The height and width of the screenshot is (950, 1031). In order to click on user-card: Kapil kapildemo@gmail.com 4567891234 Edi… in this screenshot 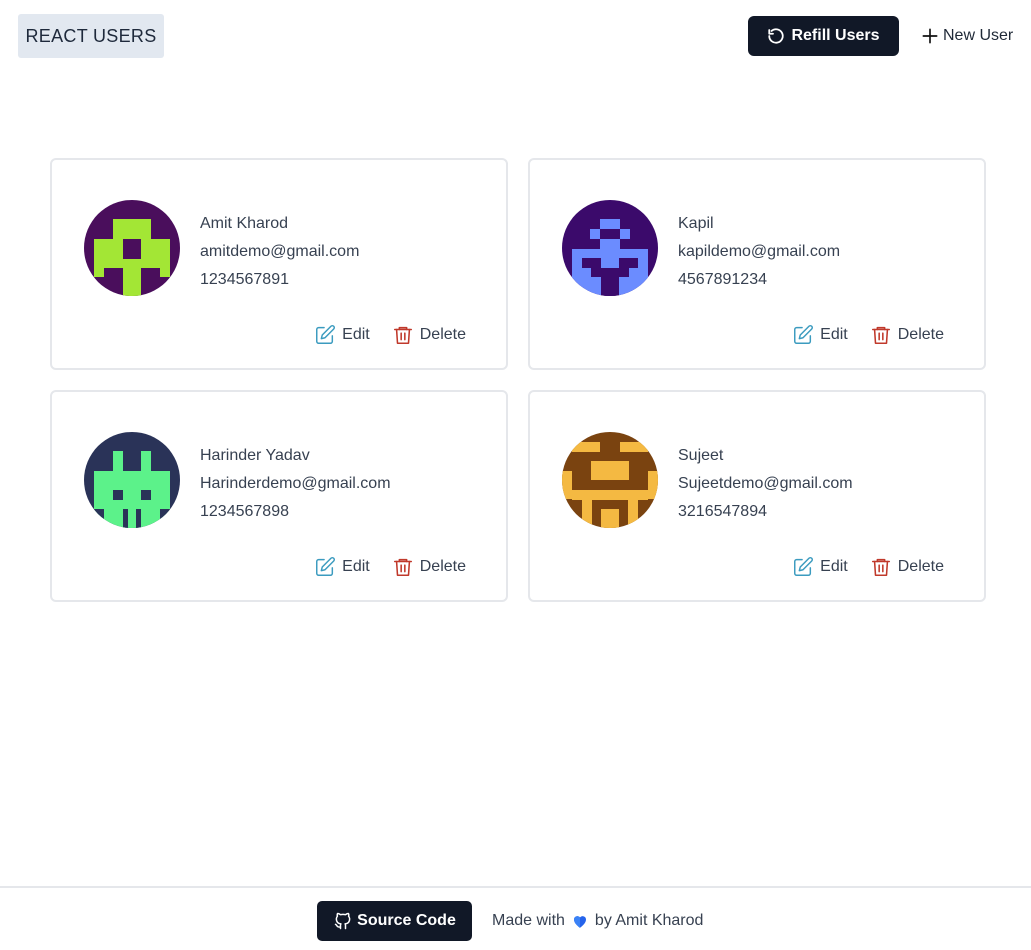, I will do `click(757, 264)`.